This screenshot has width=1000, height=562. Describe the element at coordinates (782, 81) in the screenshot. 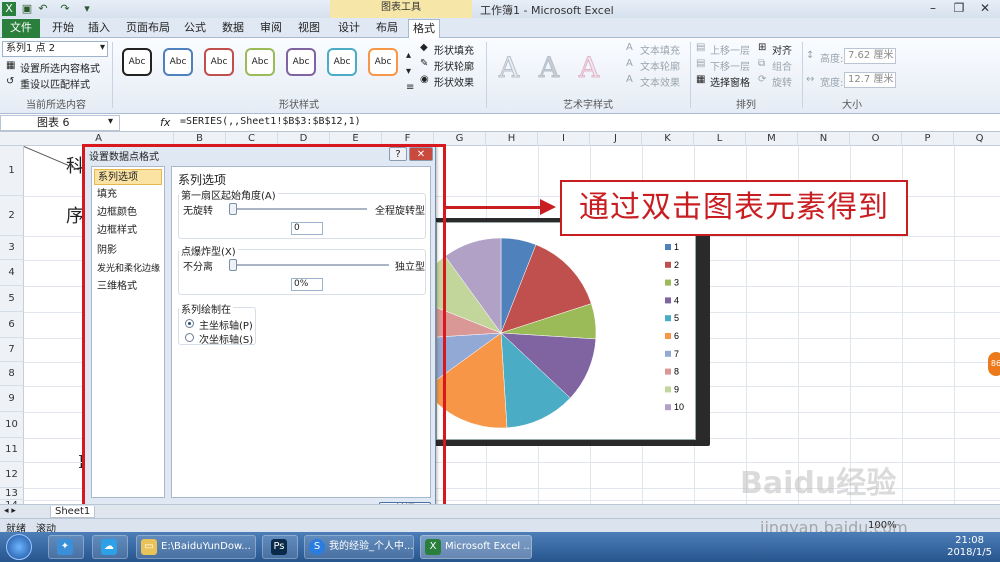

I see `rotate-button: 旋转` at that location.